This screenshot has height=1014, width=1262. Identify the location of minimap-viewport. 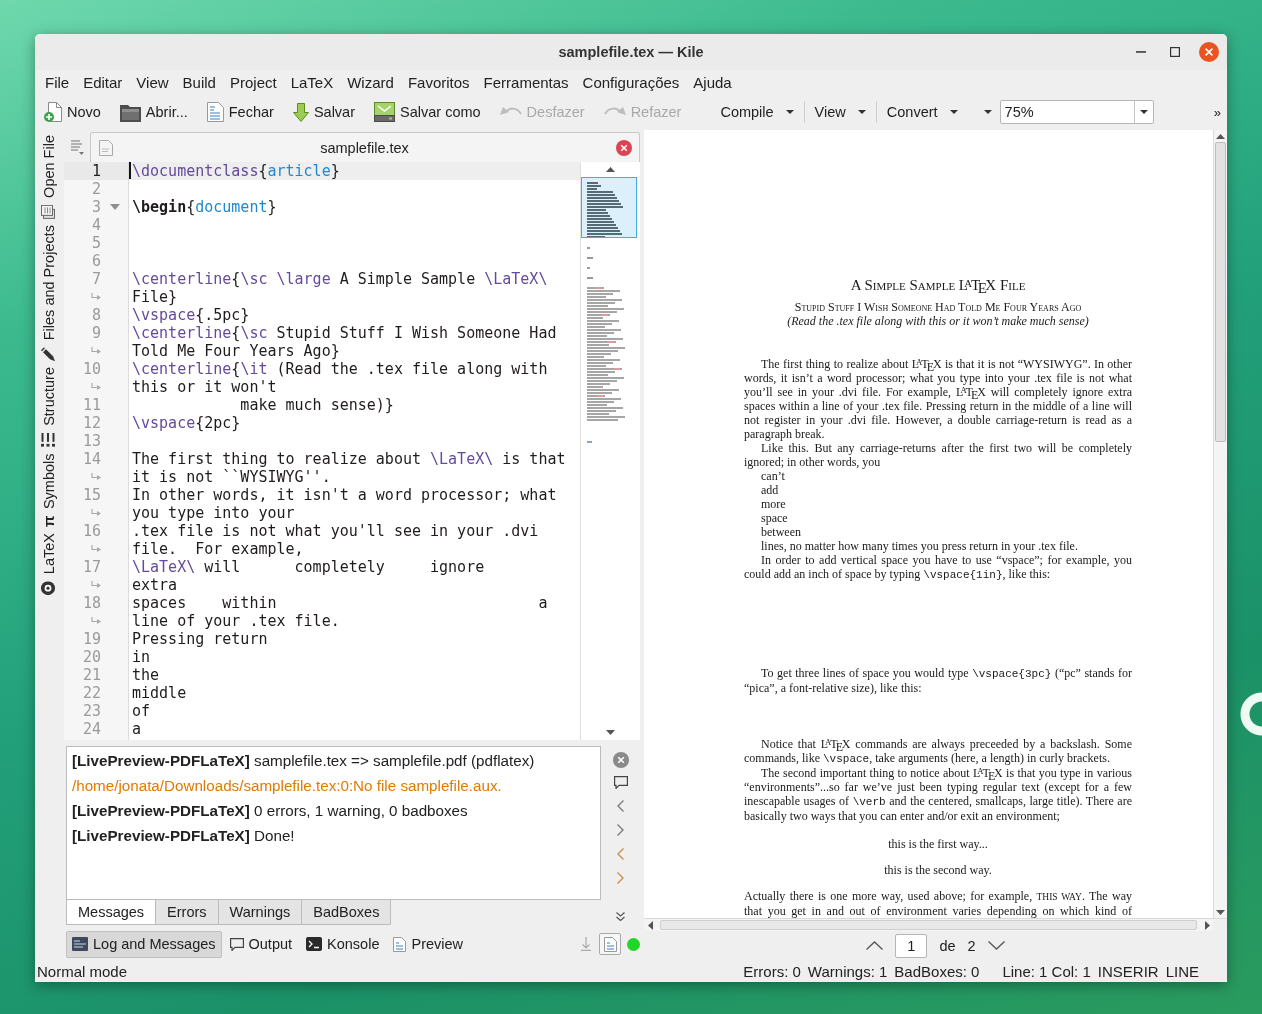
(609, 207).